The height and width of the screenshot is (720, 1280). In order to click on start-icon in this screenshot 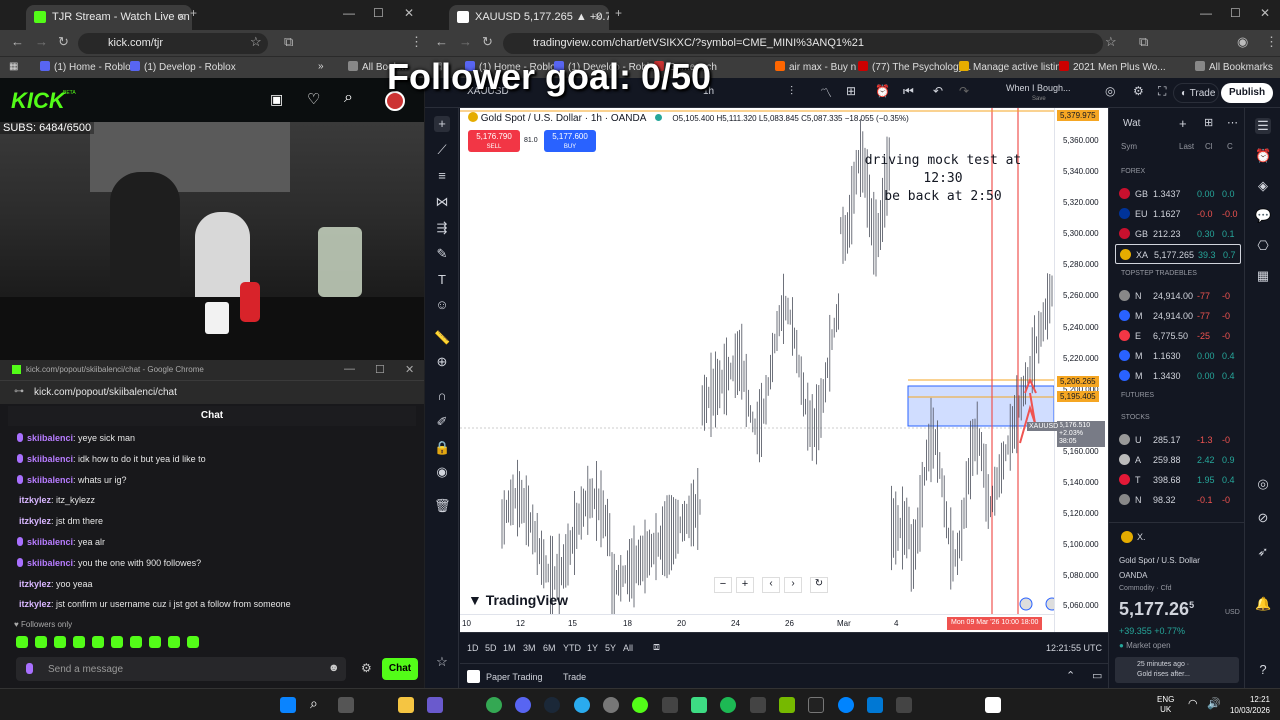, I will do `click(288, 705)`.